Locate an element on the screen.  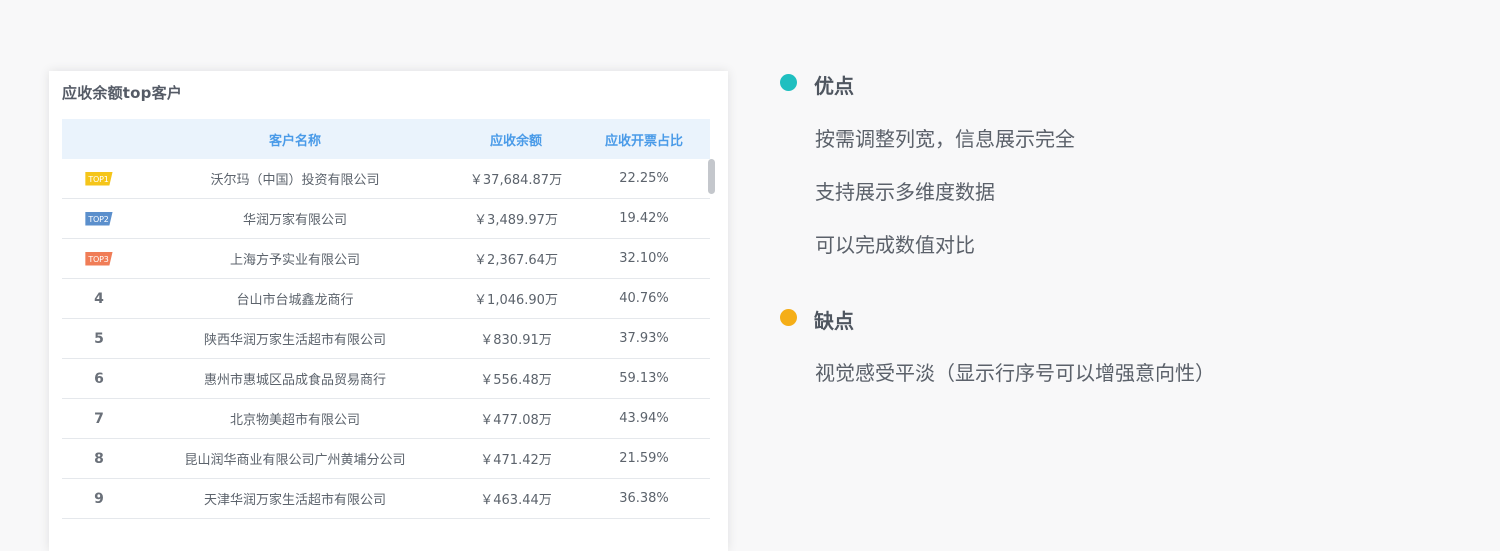
amount-cell: ￥1,046.90万 is located at coordinates (516, 300).